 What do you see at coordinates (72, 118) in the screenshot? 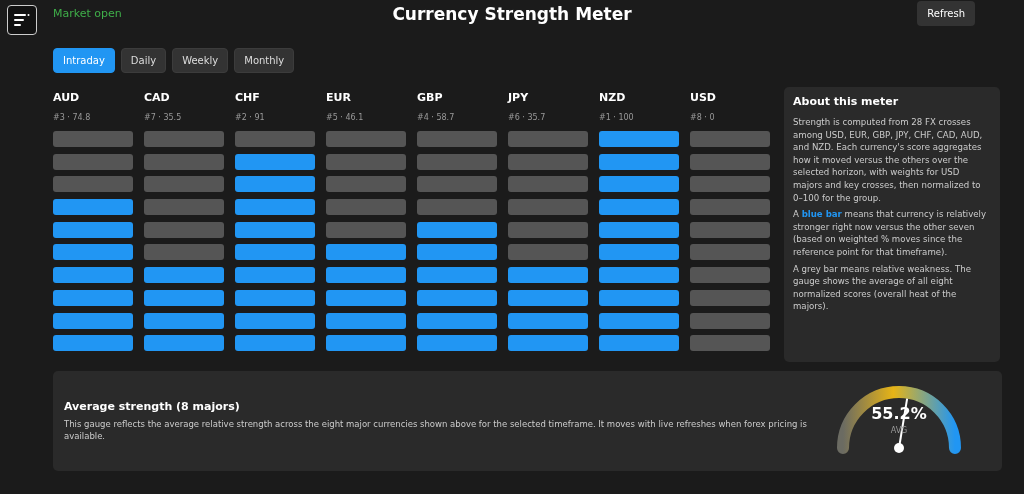
I see `currency-rank-score: #3 · 74.8` at bounding box center [72, 118].